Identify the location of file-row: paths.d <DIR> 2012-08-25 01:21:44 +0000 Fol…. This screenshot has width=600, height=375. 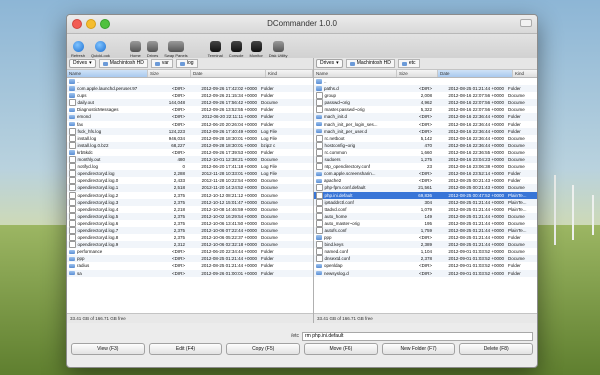
(425, 89).